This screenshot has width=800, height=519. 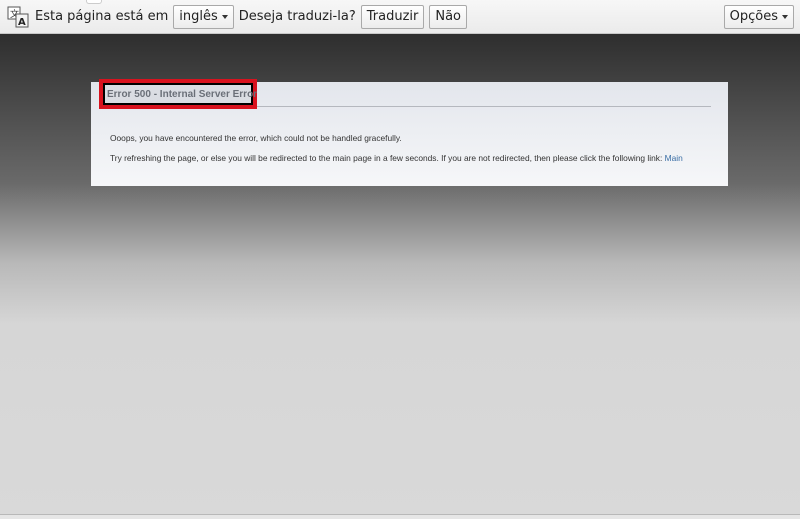 What do you see at coordinates (297, 16) in the screenshot?
I see `translate-question-label: Deseja traduzi-la?` at bounding box center [297, 16].